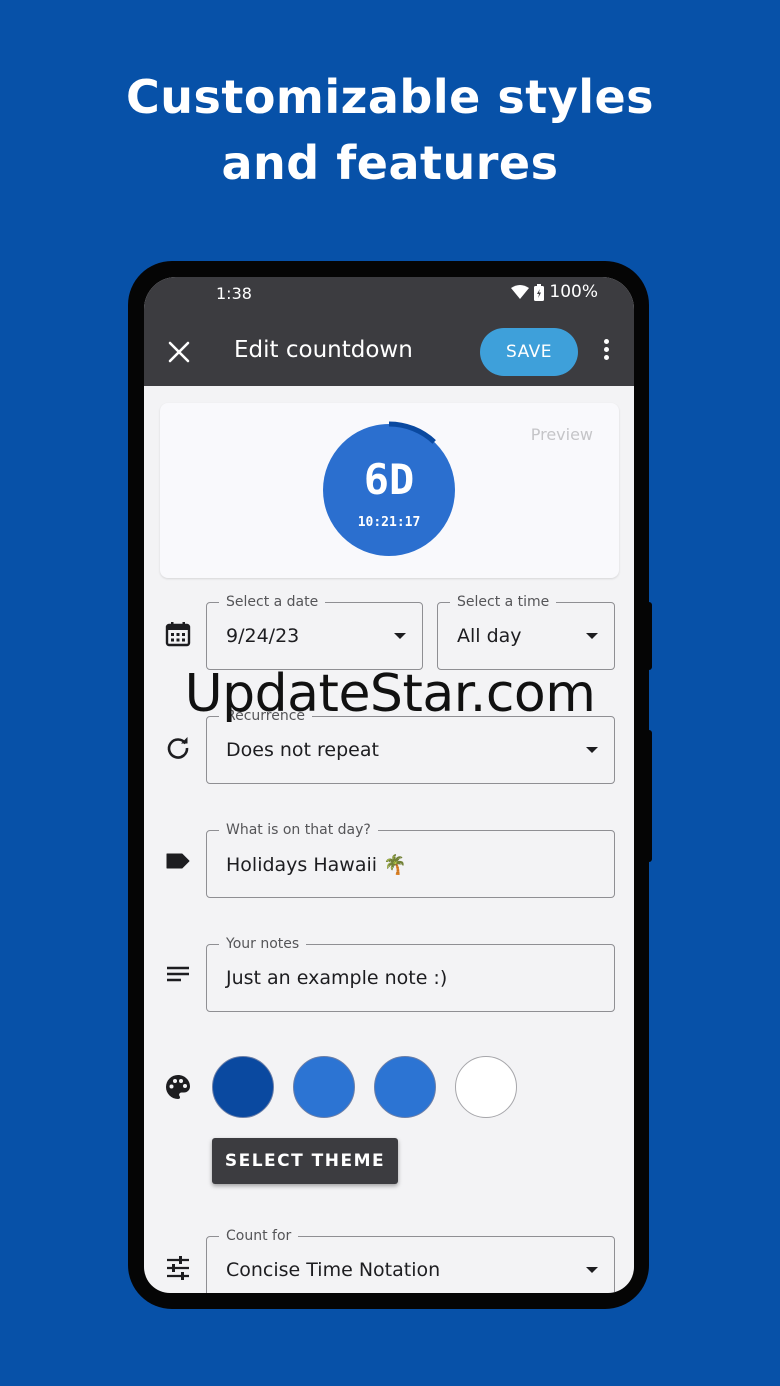 This screenshot has width=780, height=1386. I want to click on countdown-time: 10:21:17, so click(389, 522).